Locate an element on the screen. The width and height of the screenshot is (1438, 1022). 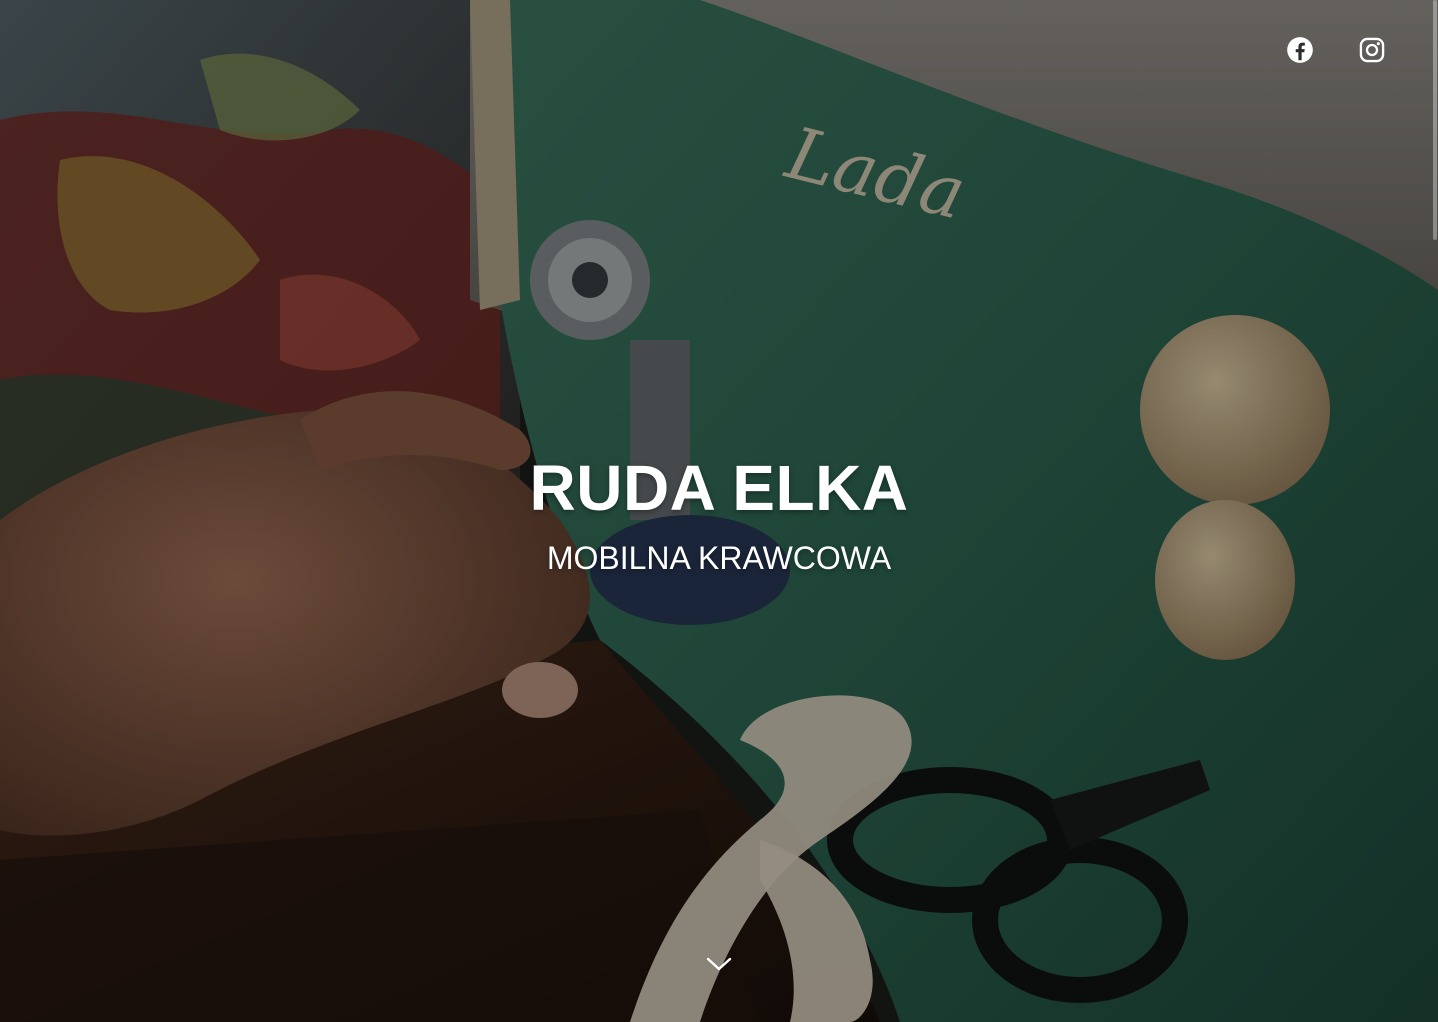
scrollbar-thumb is located at coordinates (1435, 120).